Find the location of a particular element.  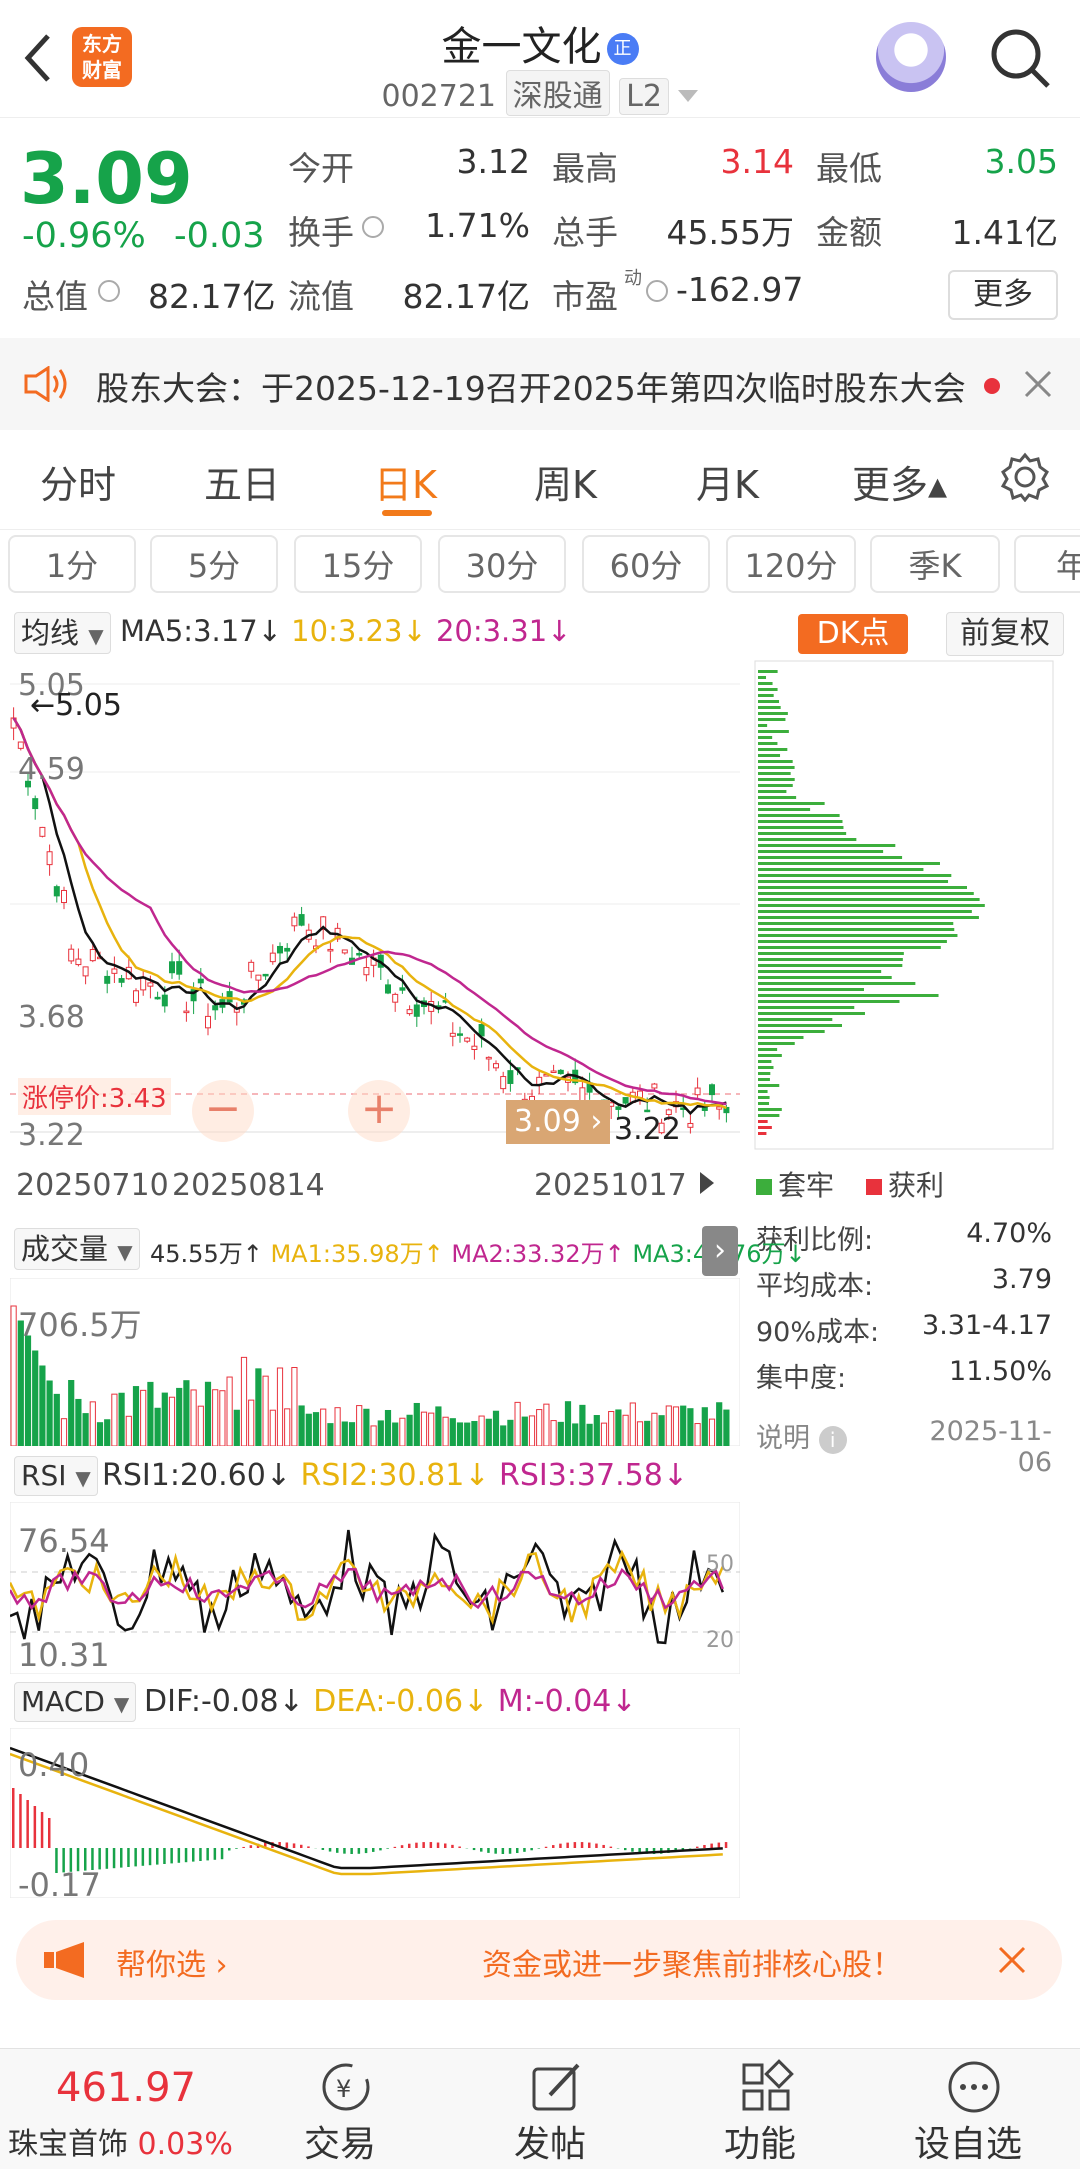

turnover-label: 换手 is located at coordinates (321, 232).